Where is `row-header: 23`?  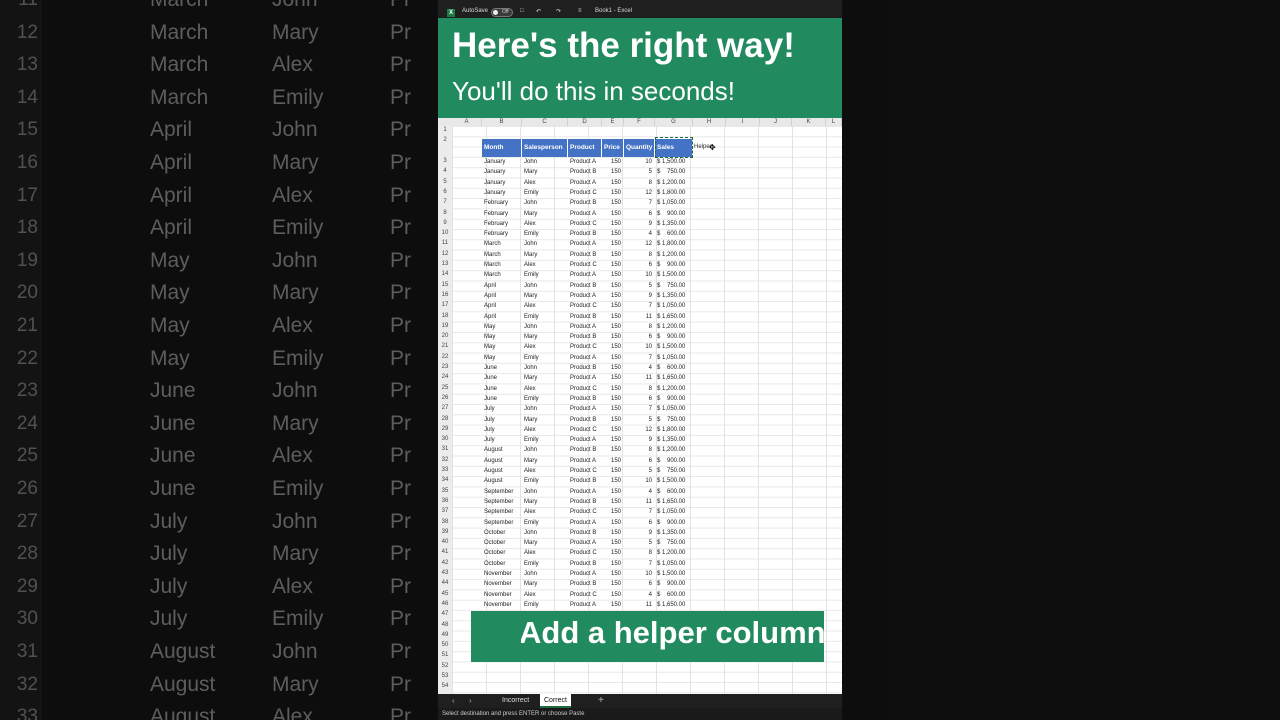 row-header: 23 is located at coordinates (445, 367).